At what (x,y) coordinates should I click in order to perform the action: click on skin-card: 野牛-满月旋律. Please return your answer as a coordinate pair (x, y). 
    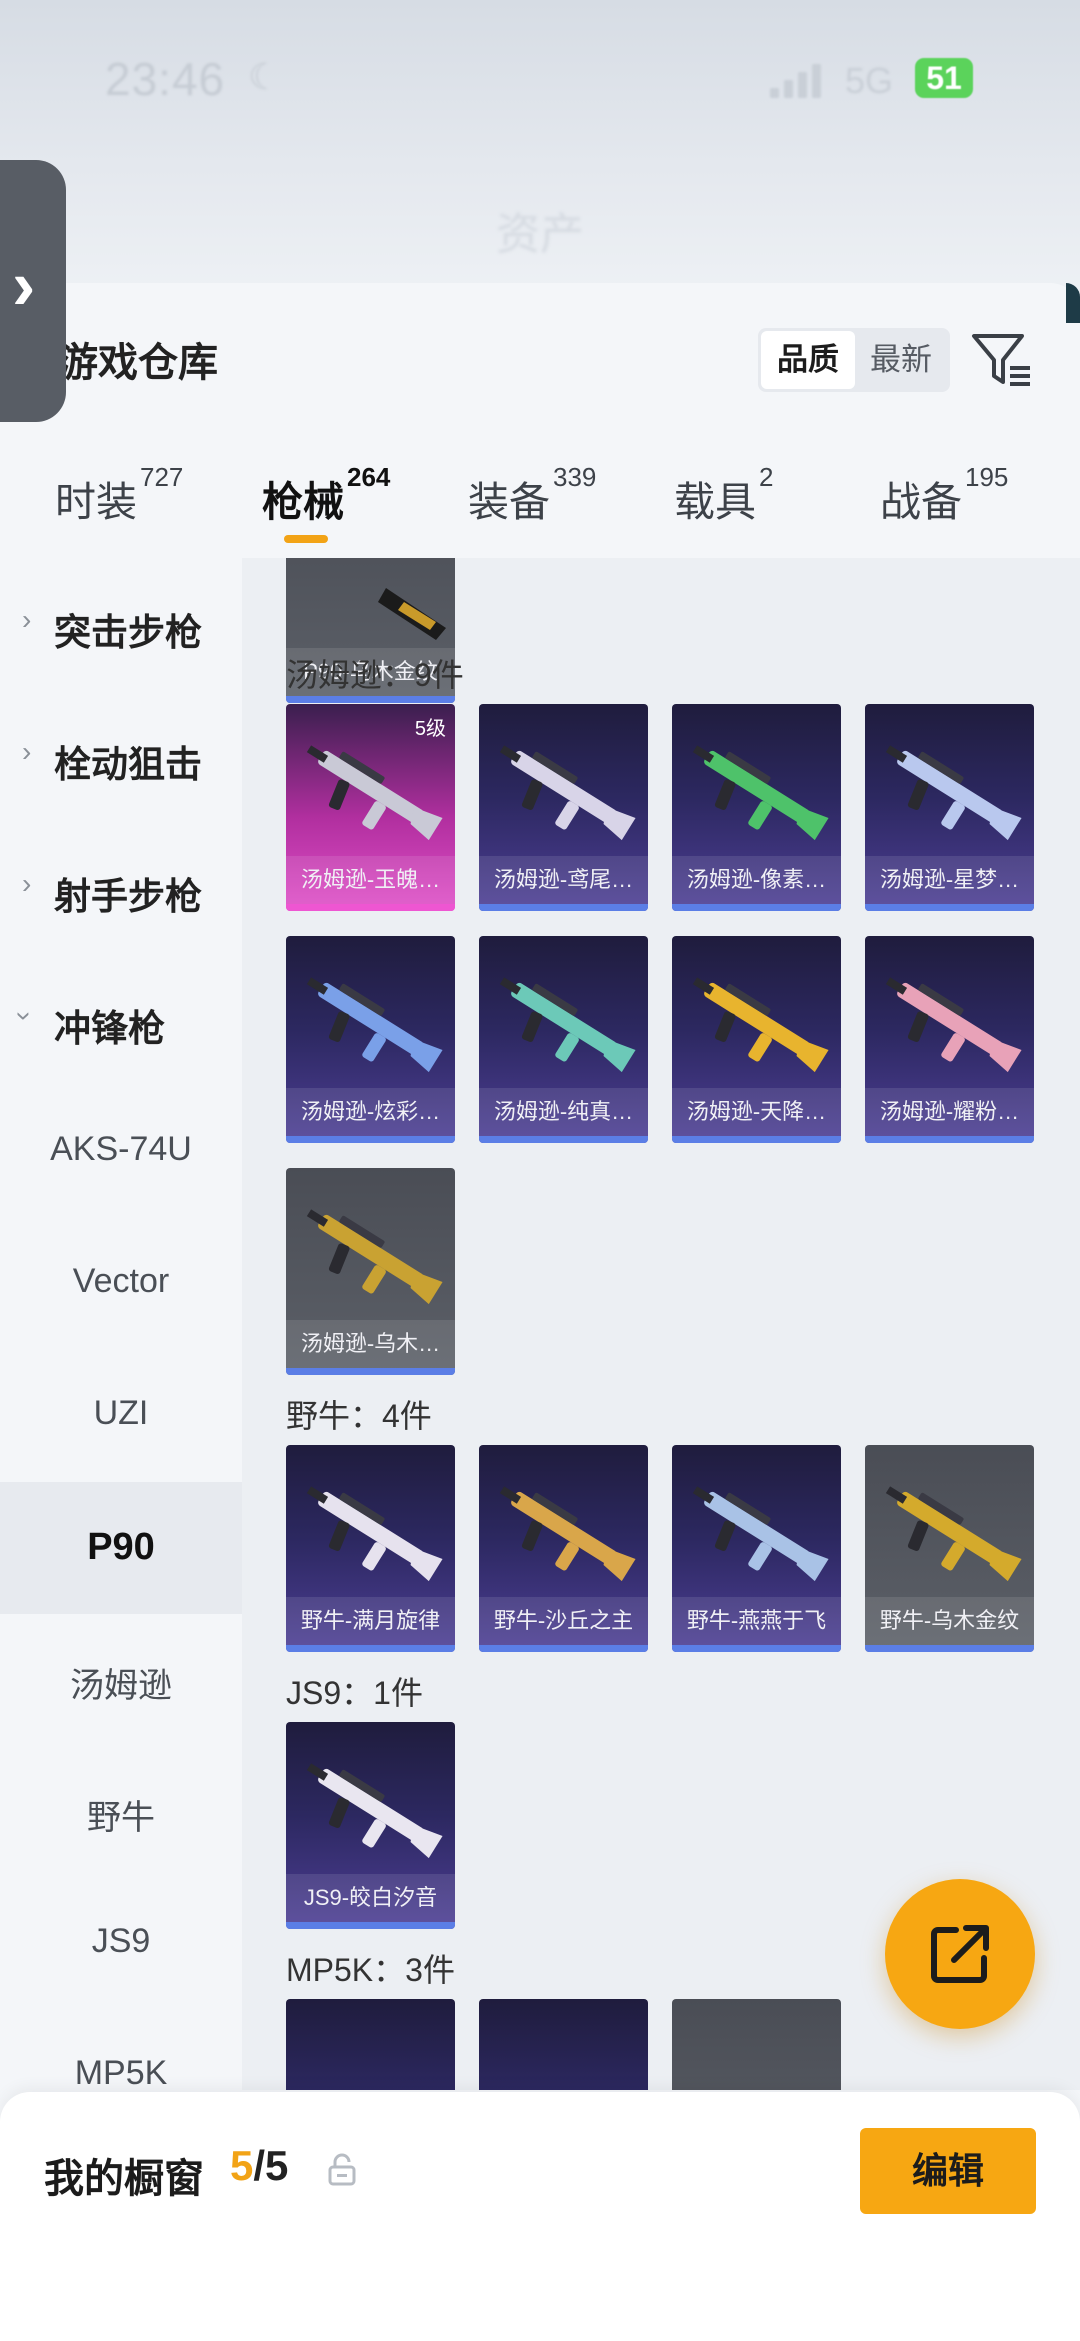
    Looking at the image, I should click on (370, 1548).